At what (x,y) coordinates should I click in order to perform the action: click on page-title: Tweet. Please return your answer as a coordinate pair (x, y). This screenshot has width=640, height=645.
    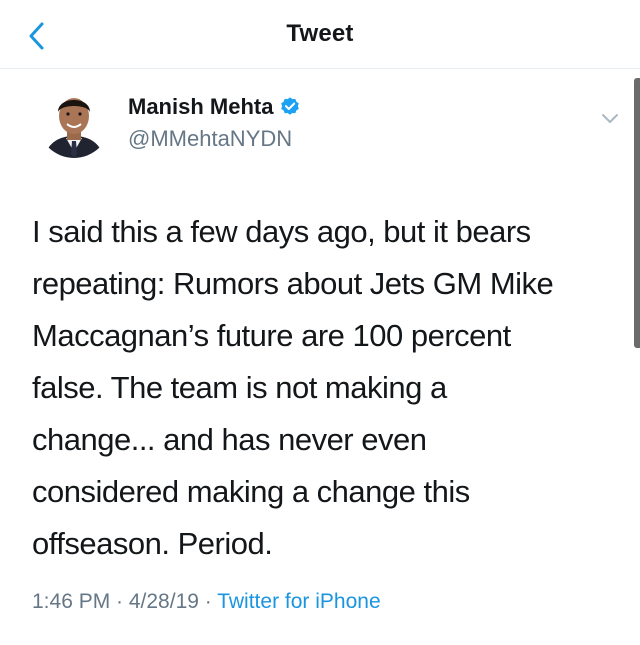
    Looking at the image, I should click on (320, 33).